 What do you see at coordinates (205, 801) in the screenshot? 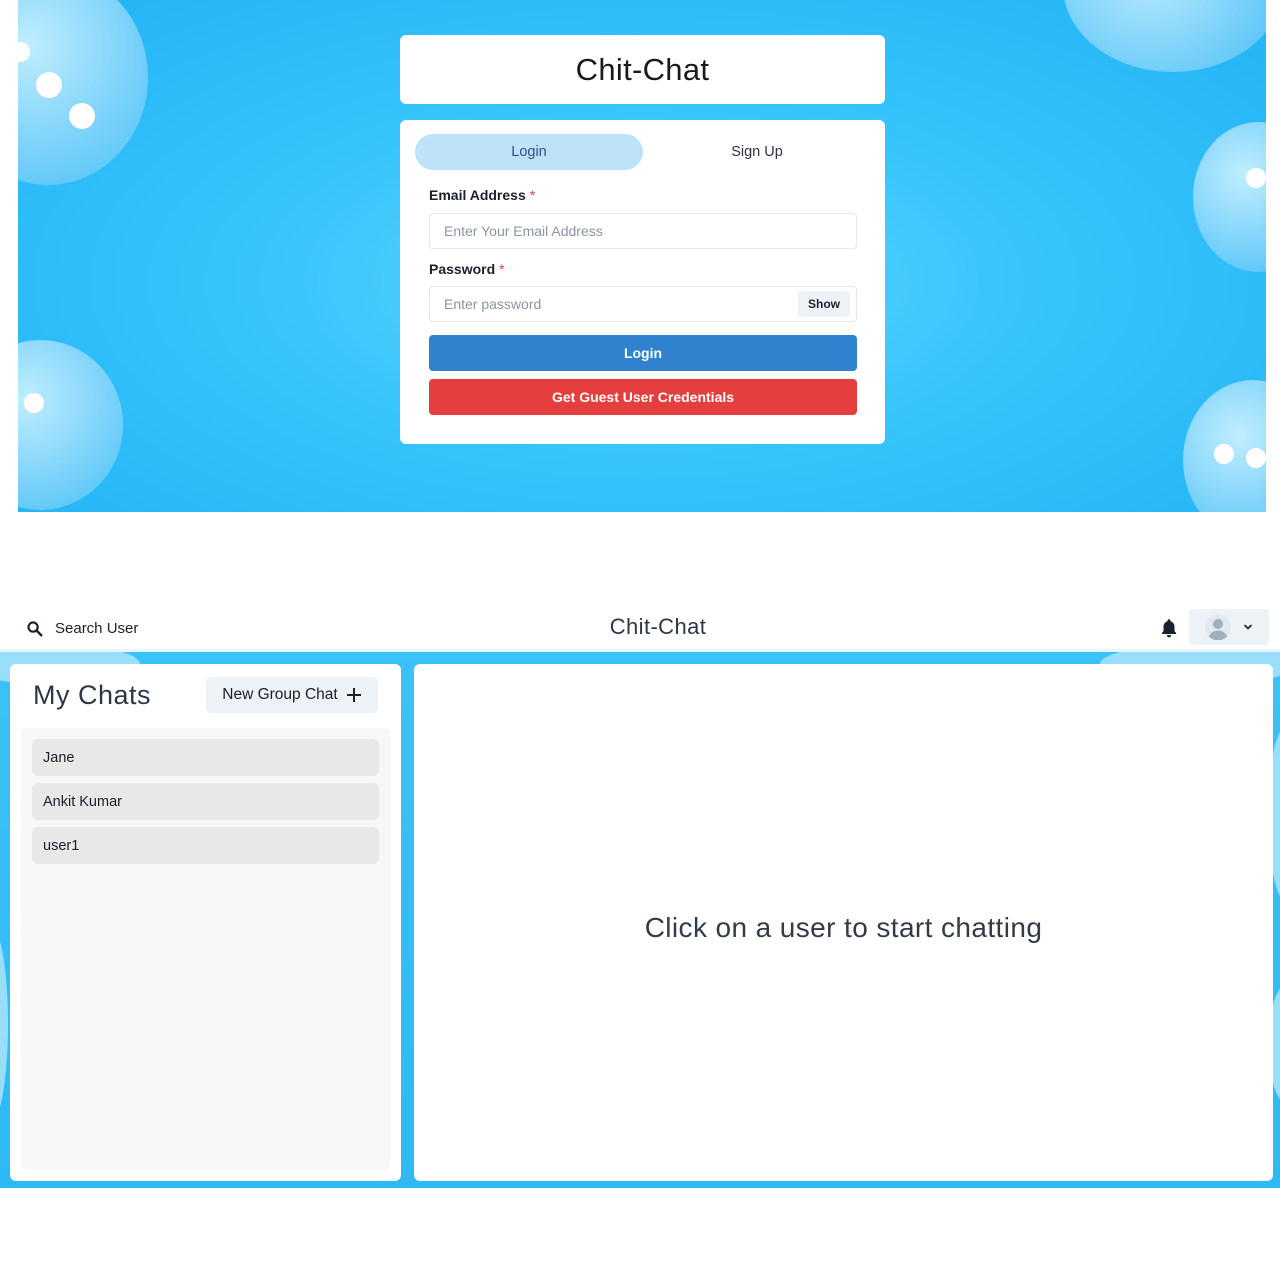
I see `chat-list-item: Ankit Kumar` at bounding box center [205, 801].